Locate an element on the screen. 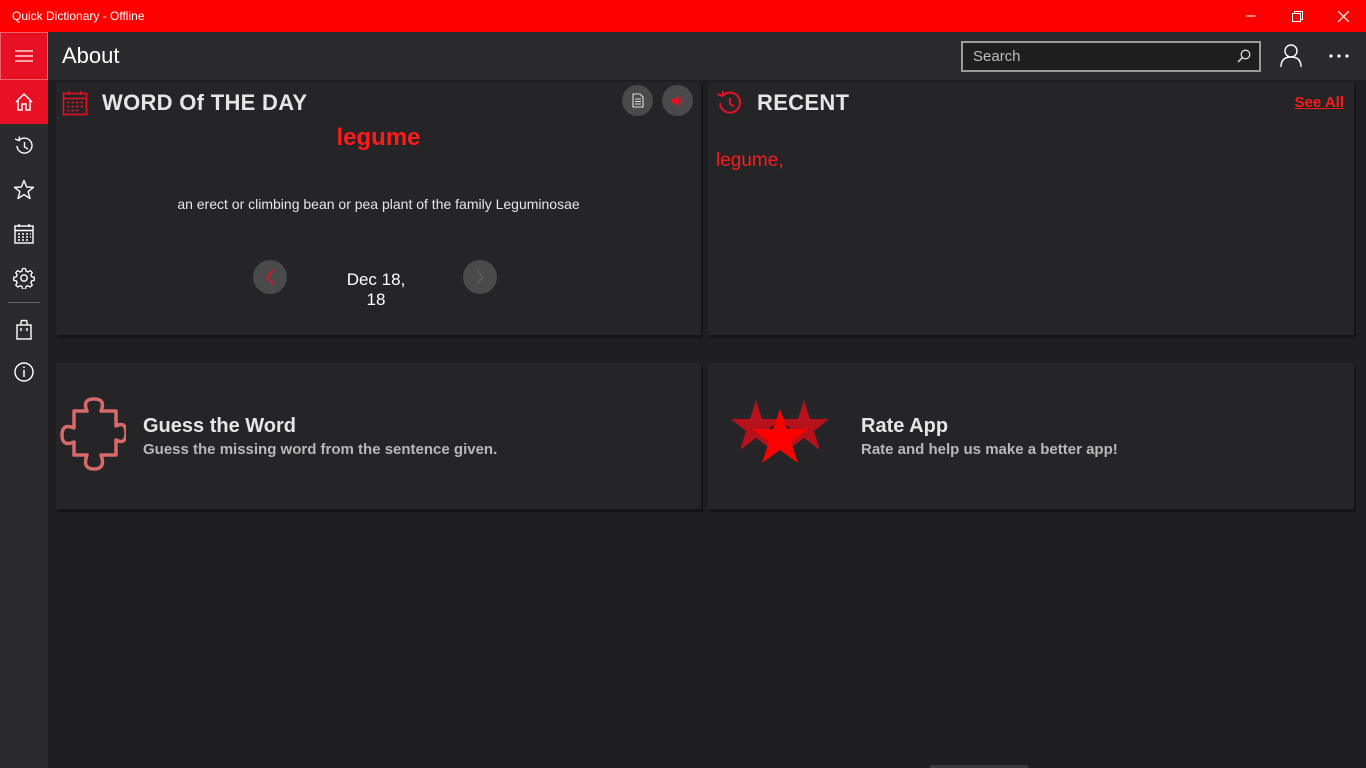 This screenshot has width=1366, height=768. home-icon is located at coordinates (24, 101).